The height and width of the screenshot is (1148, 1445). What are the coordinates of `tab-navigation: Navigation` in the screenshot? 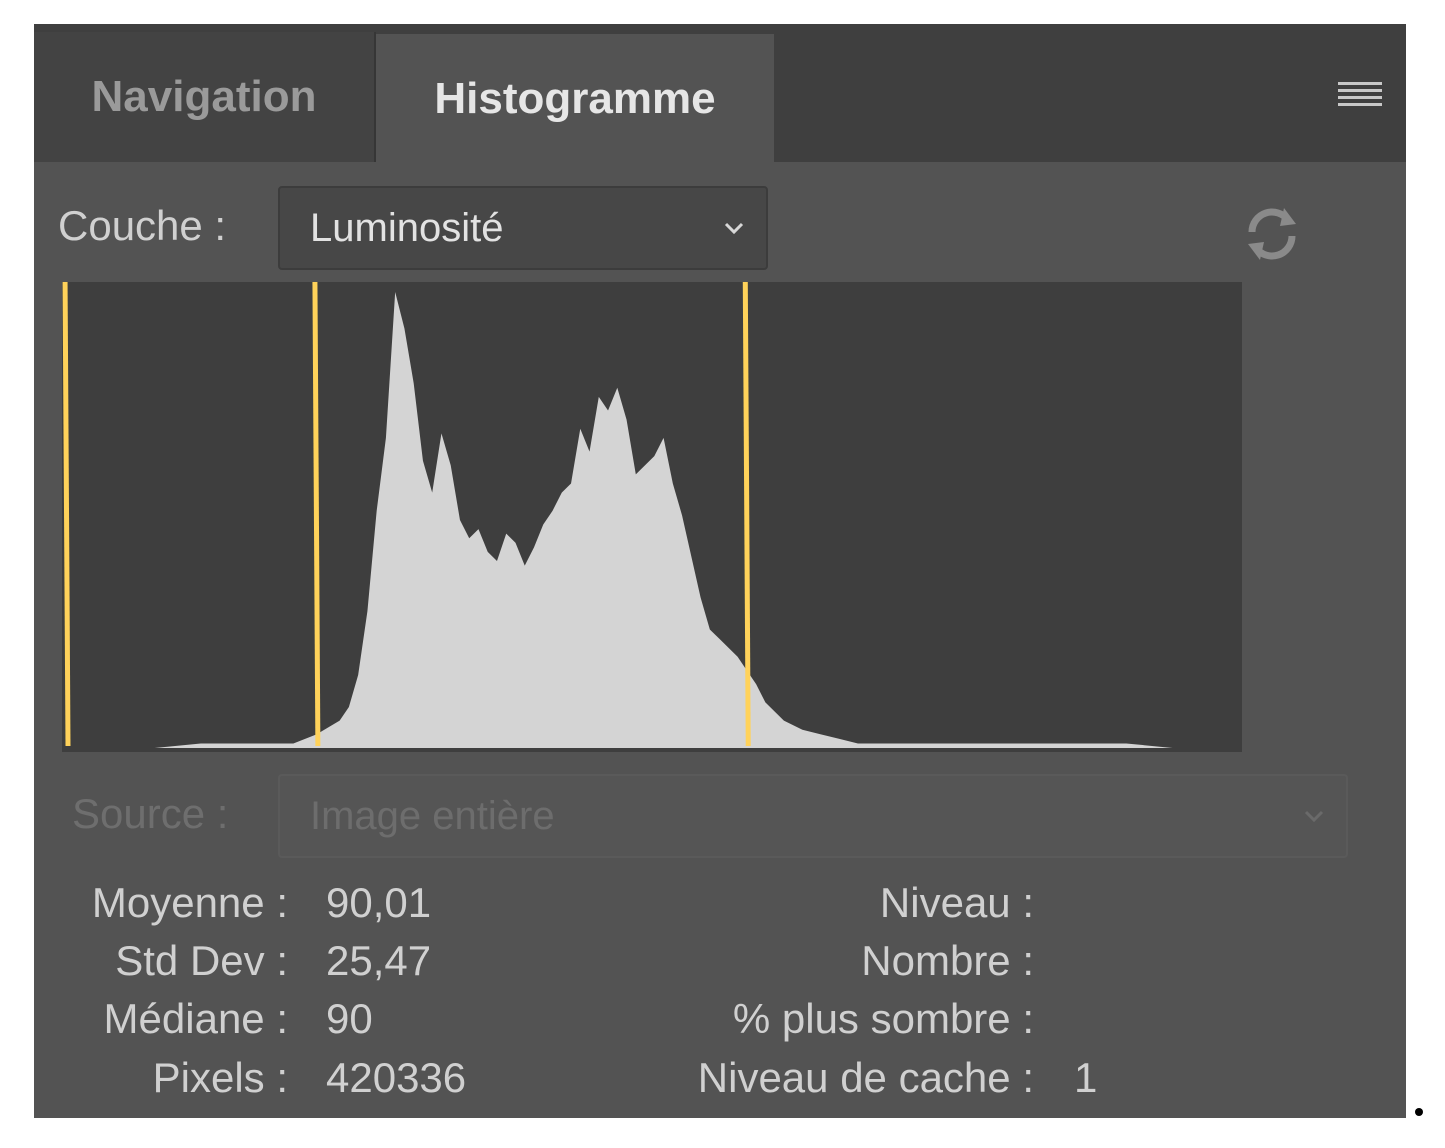 It's located at (205, 97).